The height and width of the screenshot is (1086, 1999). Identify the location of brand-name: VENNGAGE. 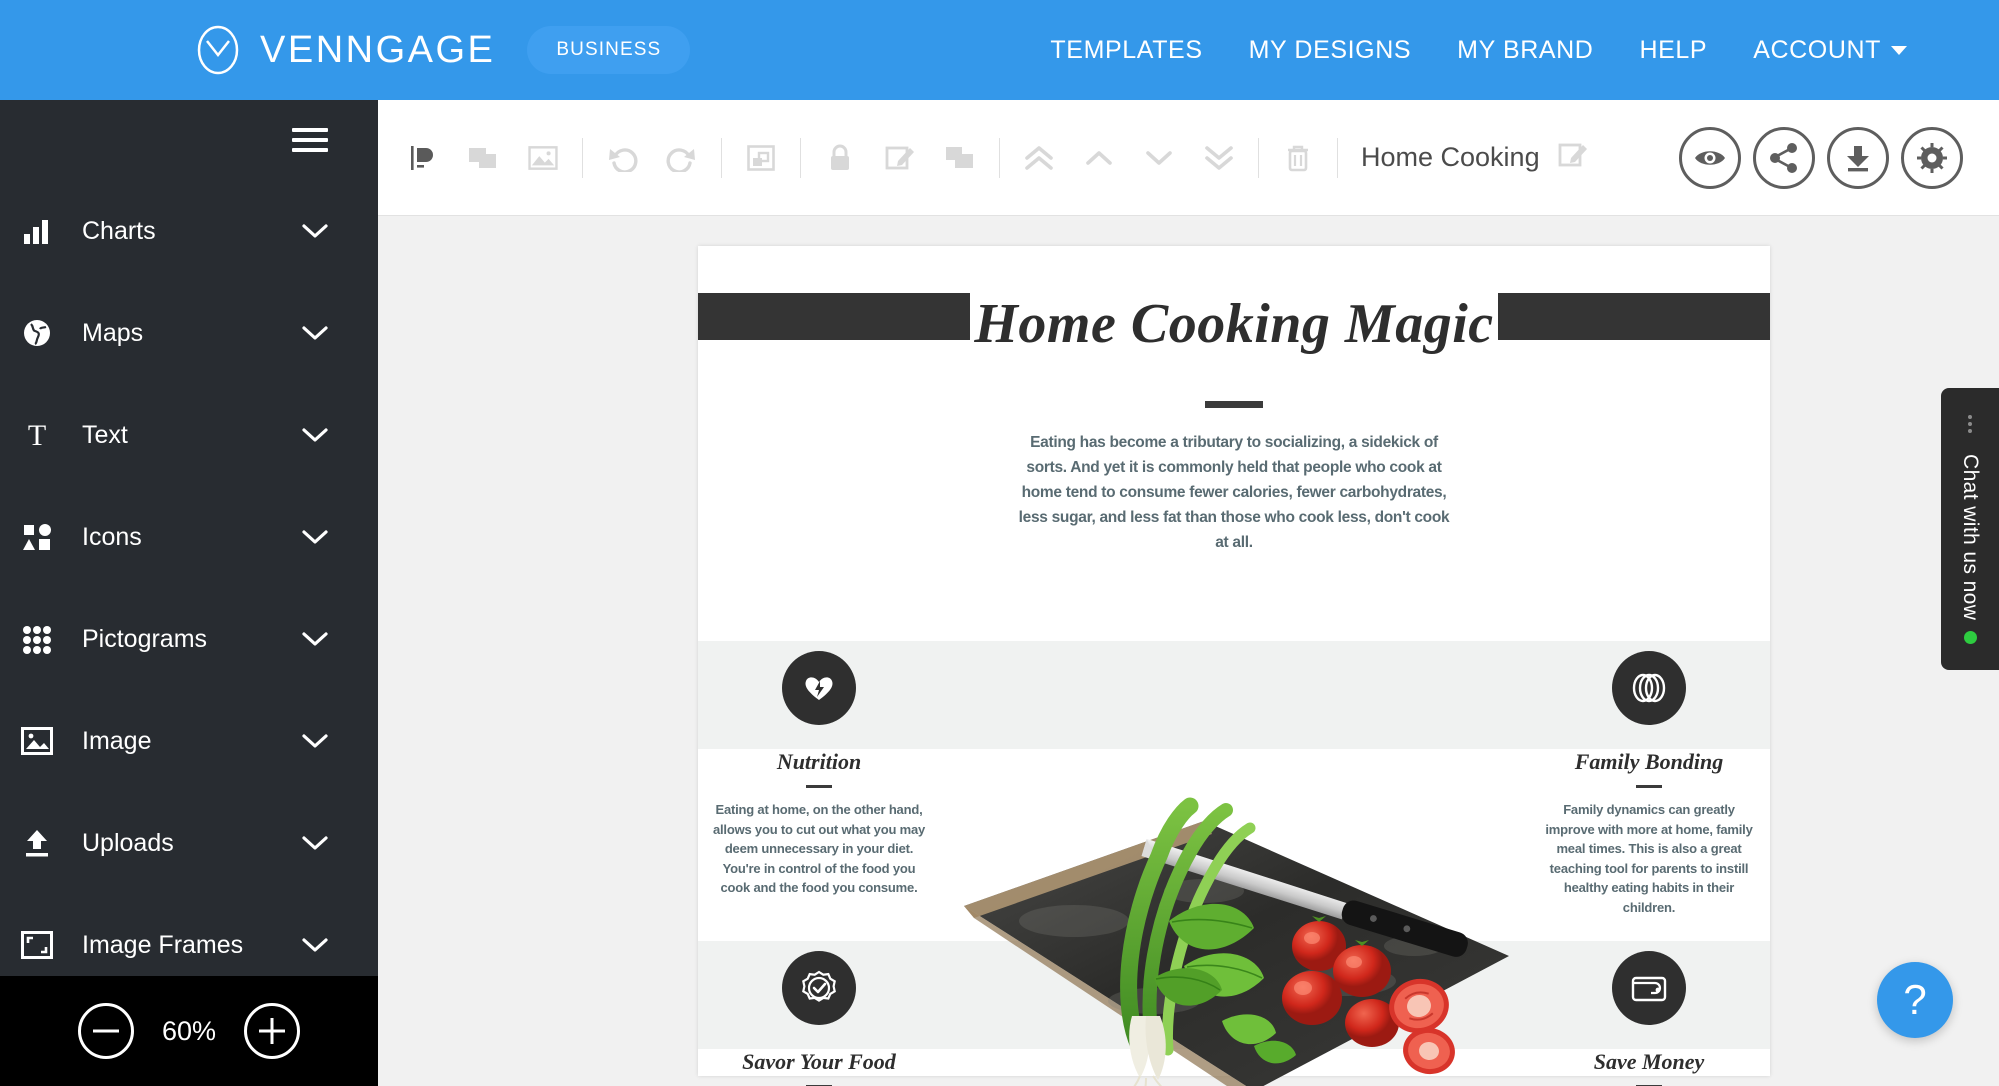
(378, 49).